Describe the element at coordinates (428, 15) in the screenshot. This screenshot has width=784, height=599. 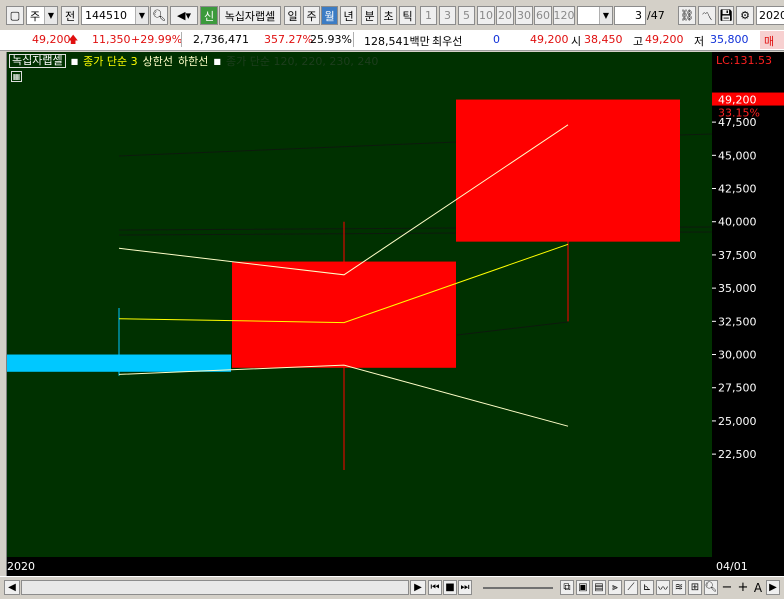
I see `interval-1: 1` at that location.